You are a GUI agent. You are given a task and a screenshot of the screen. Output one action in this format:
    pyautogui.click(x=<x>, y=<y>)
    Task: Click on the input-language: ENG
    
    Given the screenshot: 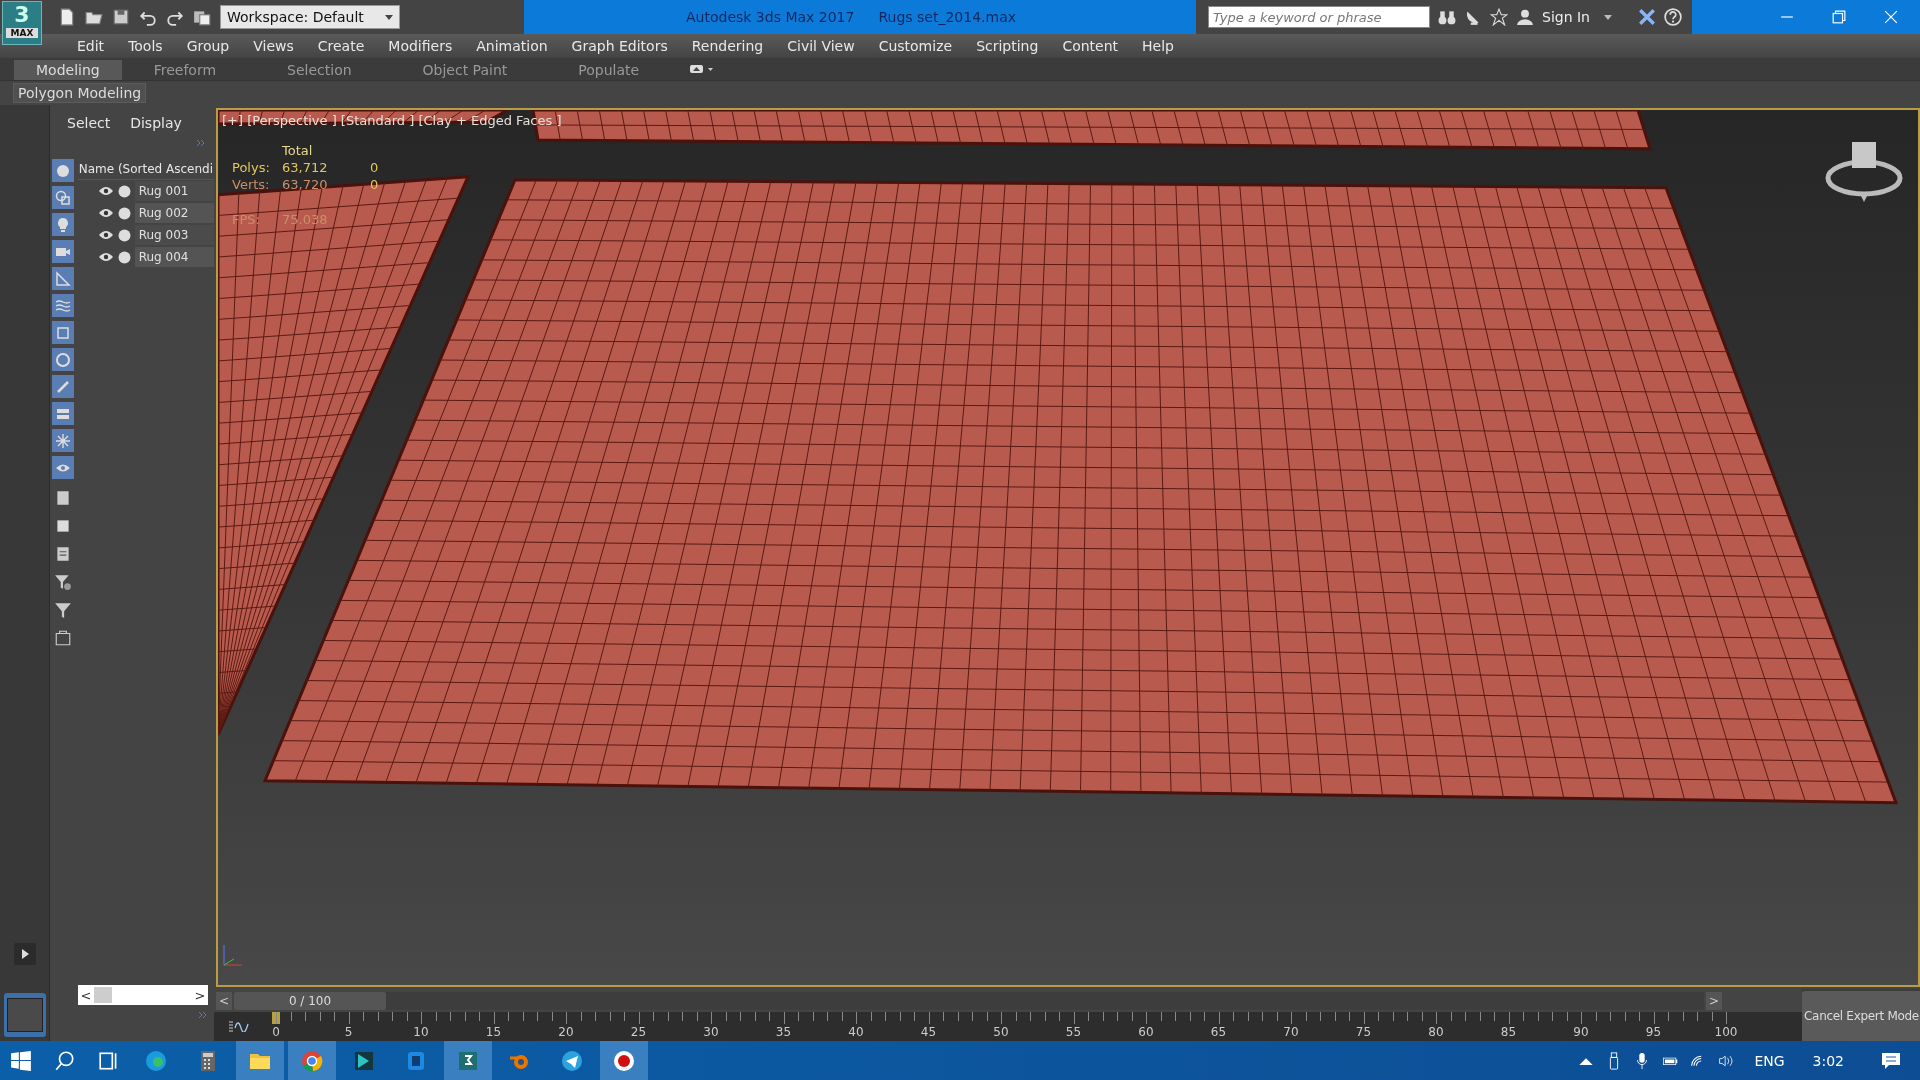 What is the action you would take?
    pyautogui.click(x=1769, y=1060)
    